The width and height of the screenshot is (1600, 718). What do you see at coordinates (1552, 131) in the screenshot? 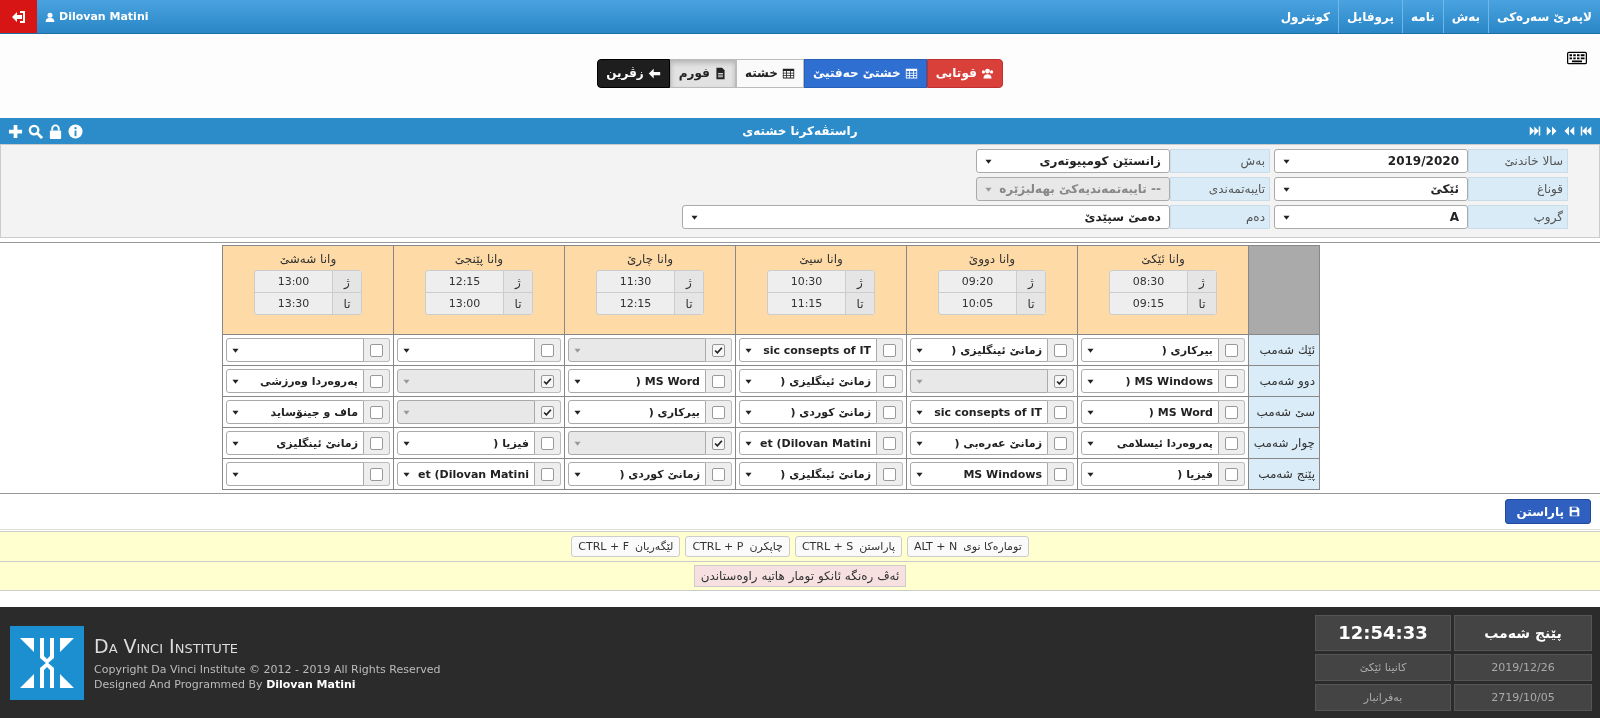
I see `next-icon` at bounding box center [1552, 131].